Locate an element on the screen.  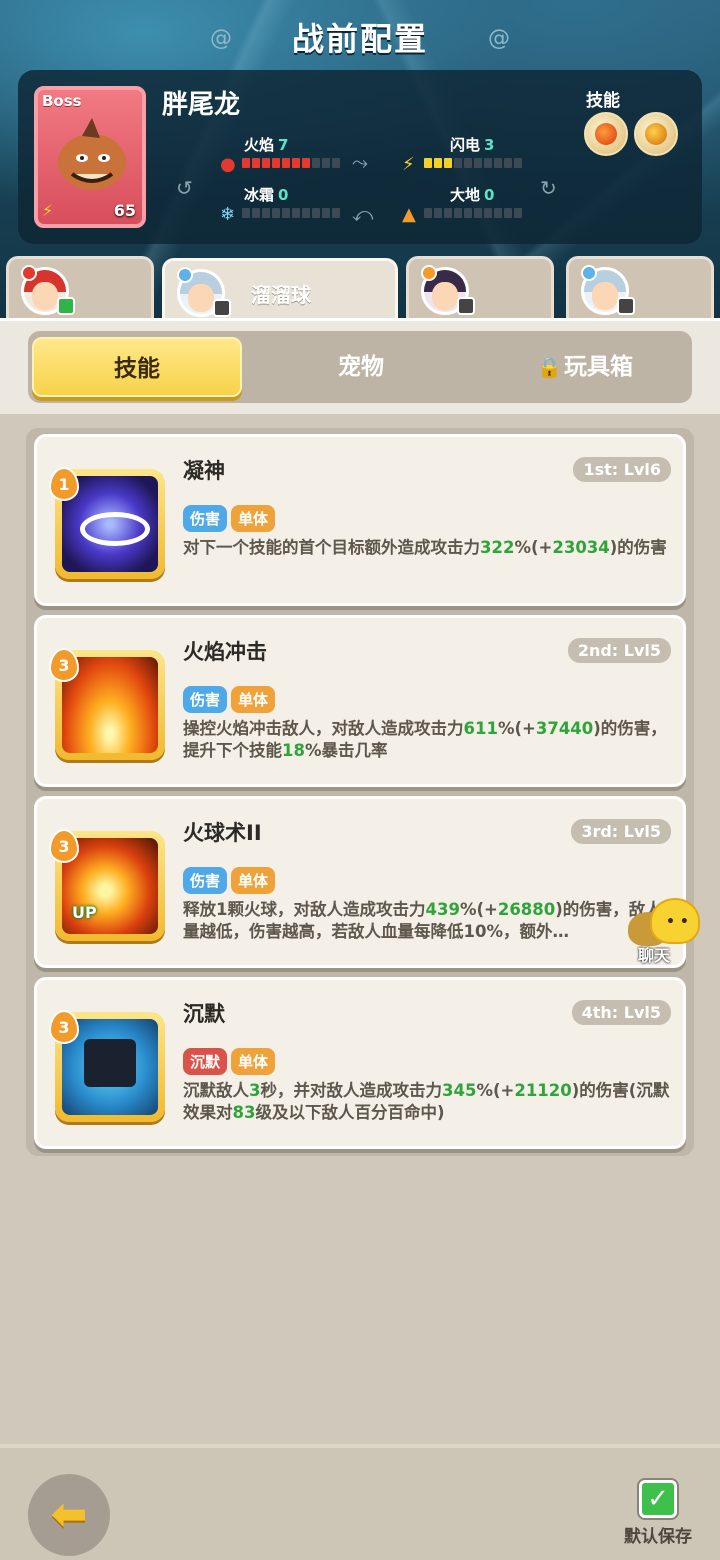
back-arrow-icon: ⬅ is located at coordinates (69, 1514).